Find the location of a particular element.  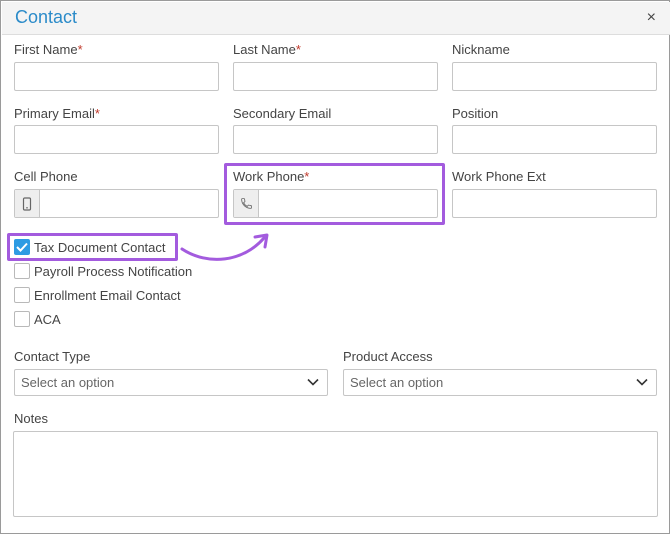

checkbox-checked is located at coordinates (22, 247).